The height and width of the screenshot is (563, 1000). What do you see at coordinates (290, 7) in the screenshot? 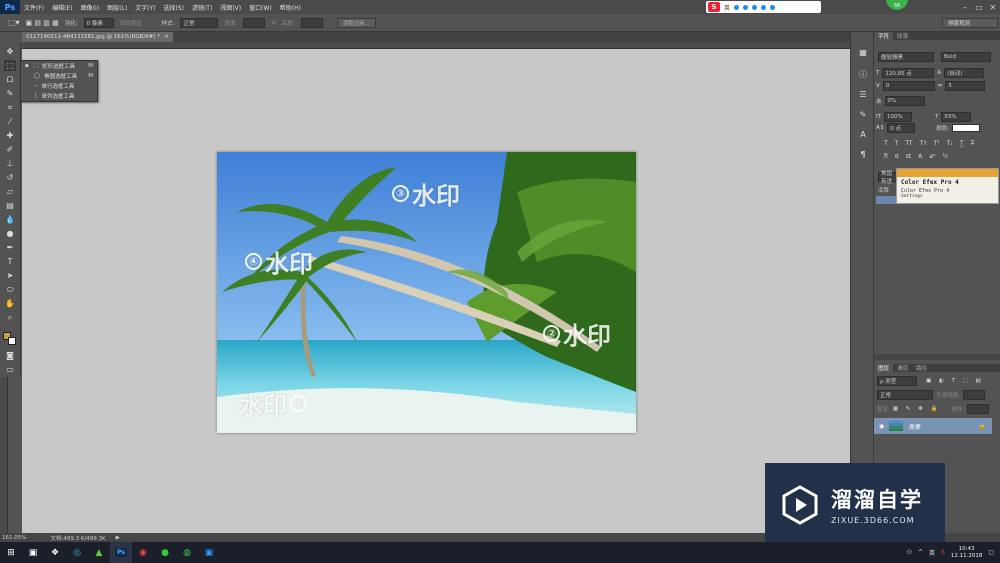
I see `menu-help: 帮助(H)` at bounding box center [290, 7].